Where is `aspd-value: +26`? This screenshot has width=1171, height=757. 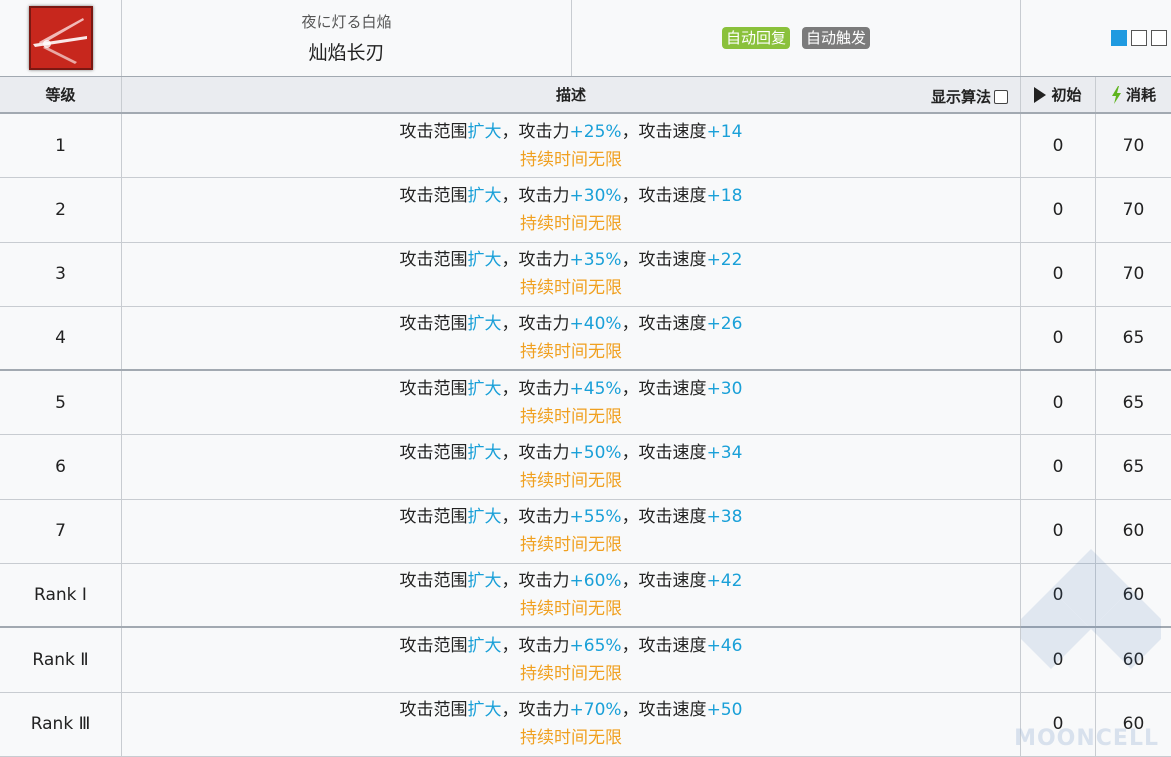
aspd-value: +26 is located at coordinates (724, 324).